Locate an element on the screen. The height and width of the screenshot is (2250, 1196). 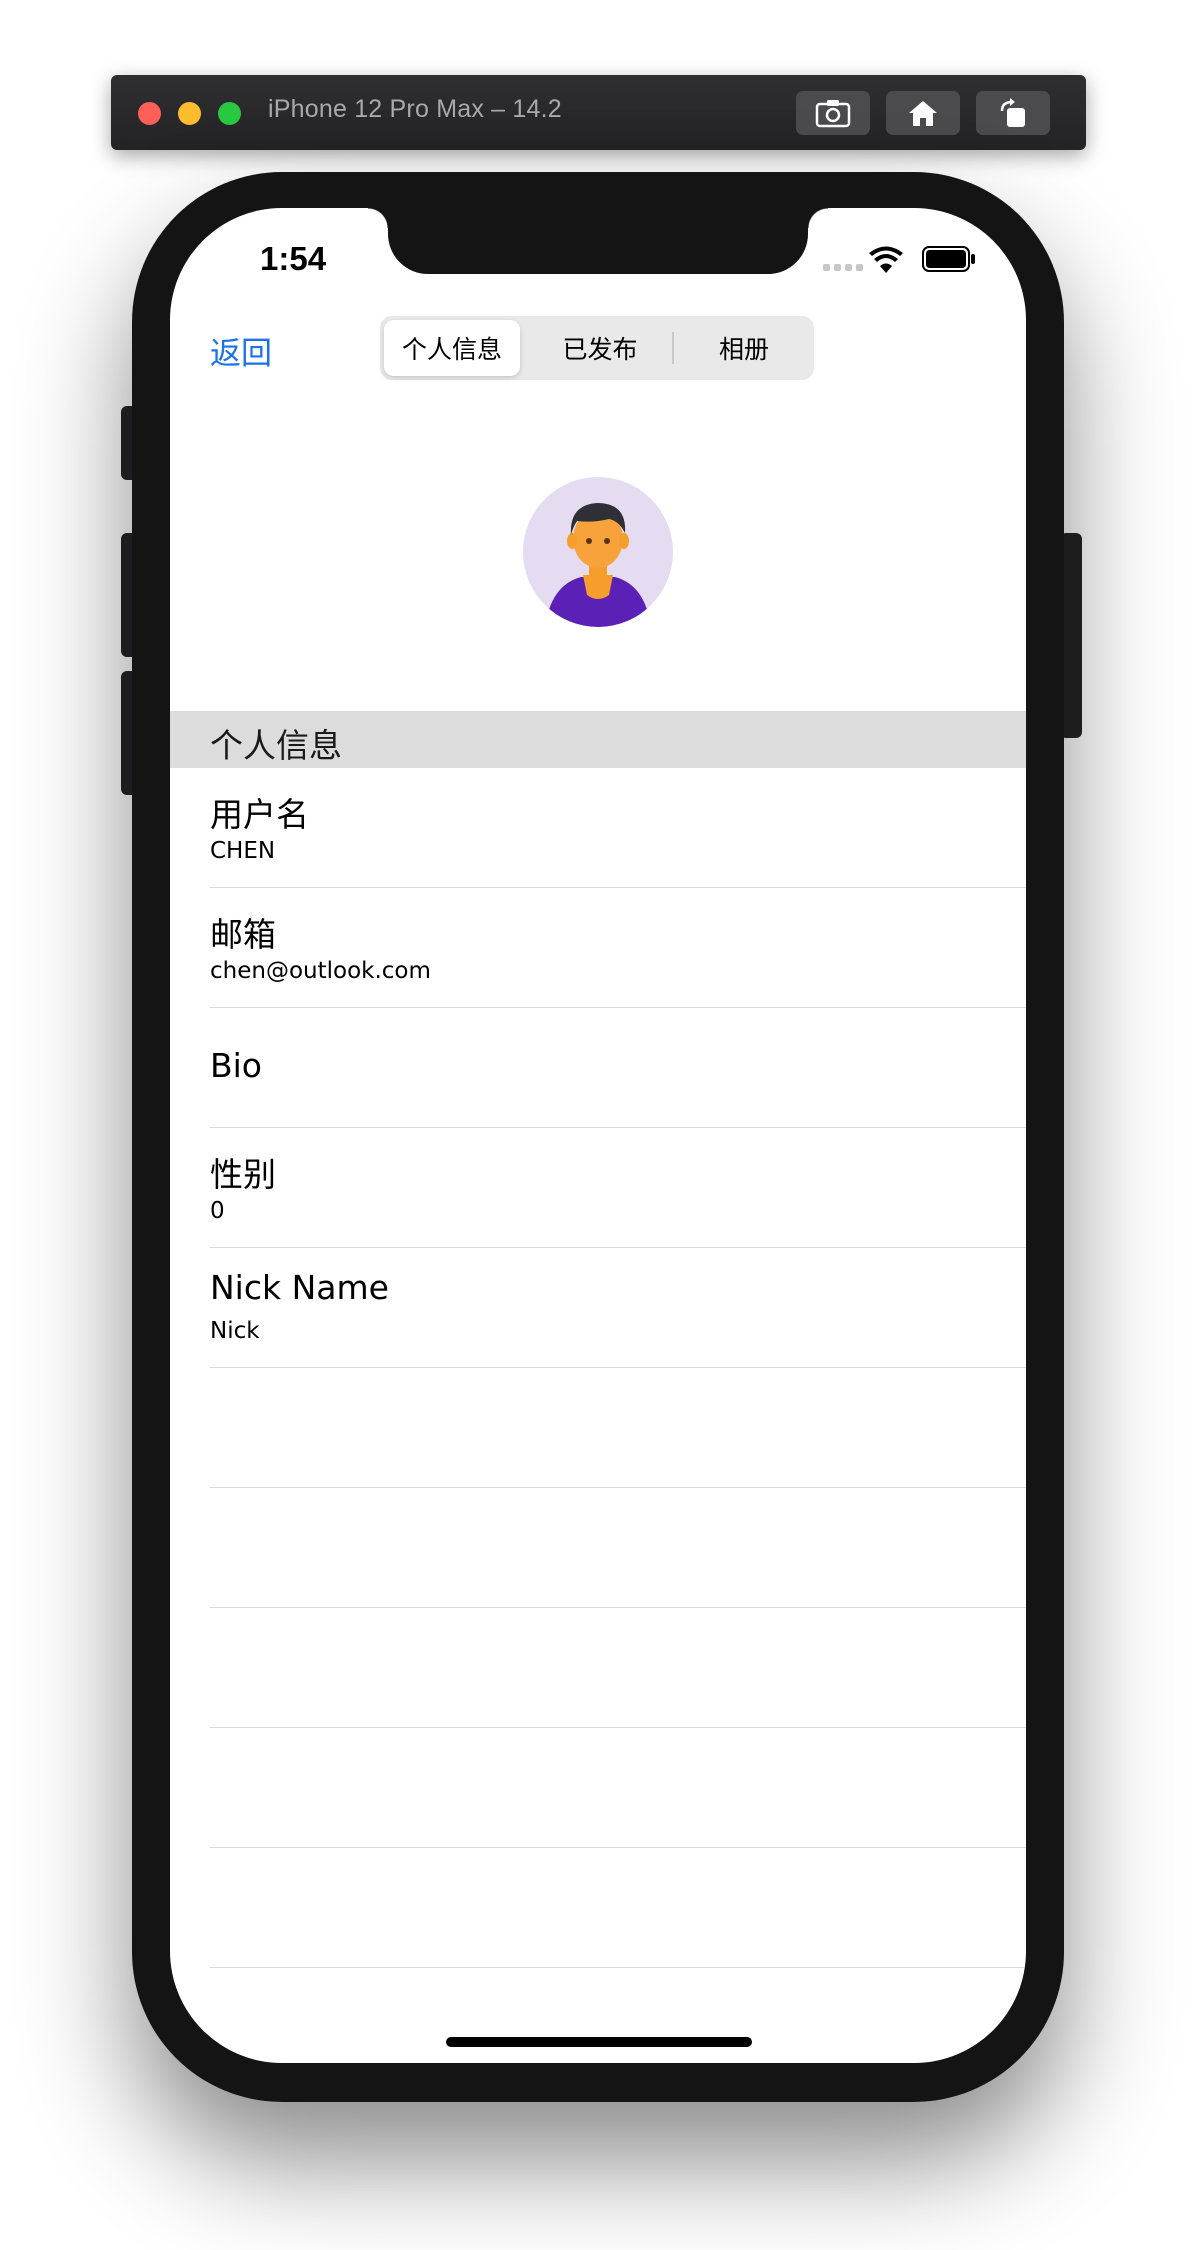
wifi-icon is located at coordinates (886, 259).